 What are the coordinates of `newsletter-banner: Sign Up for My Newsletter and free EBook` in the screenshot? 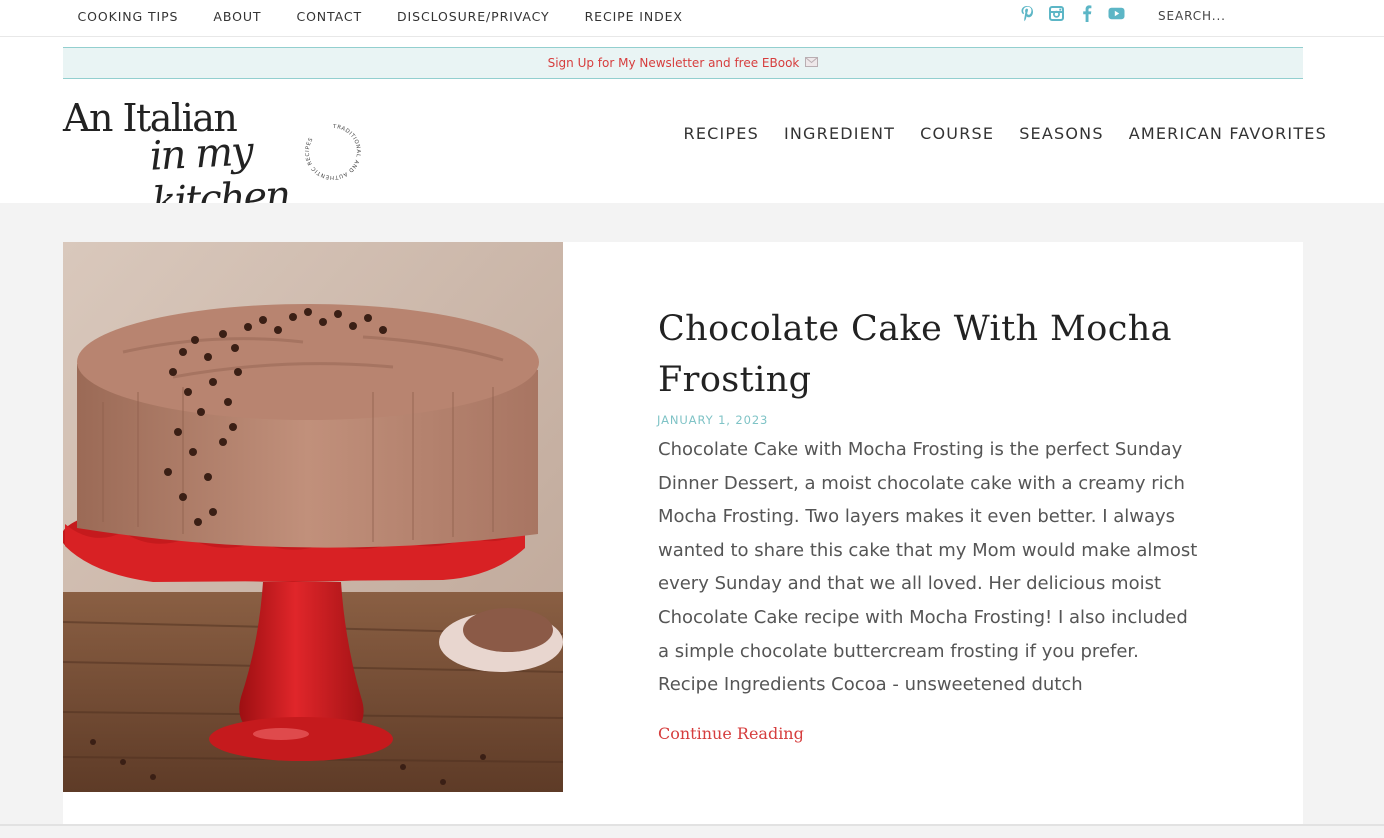 It's located at (683, 63).